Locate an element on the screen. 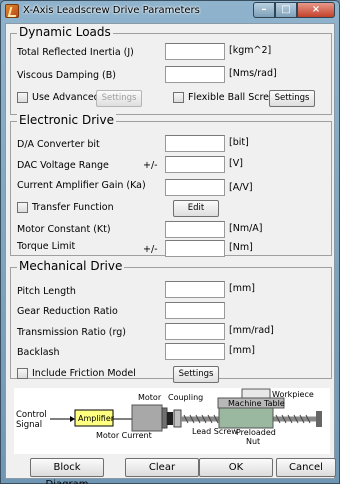  gear-ratio-input is located at coordinates (195, 310).